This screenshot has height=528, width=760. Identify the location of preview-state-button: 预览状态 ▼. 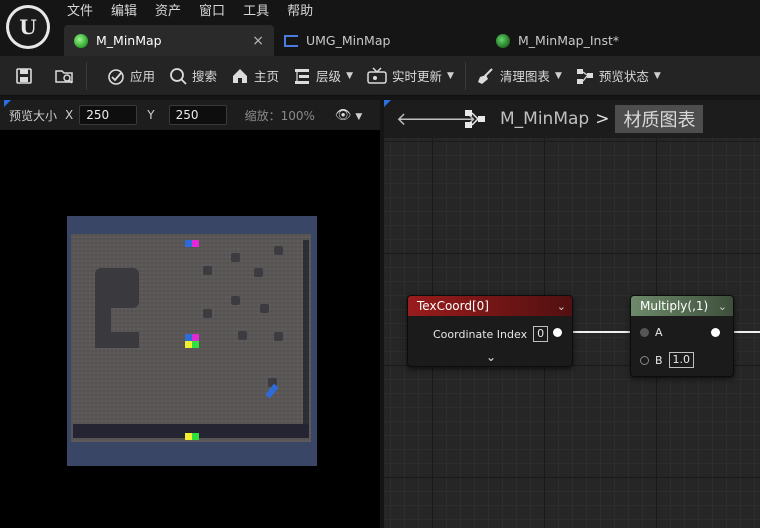
(618, 76).